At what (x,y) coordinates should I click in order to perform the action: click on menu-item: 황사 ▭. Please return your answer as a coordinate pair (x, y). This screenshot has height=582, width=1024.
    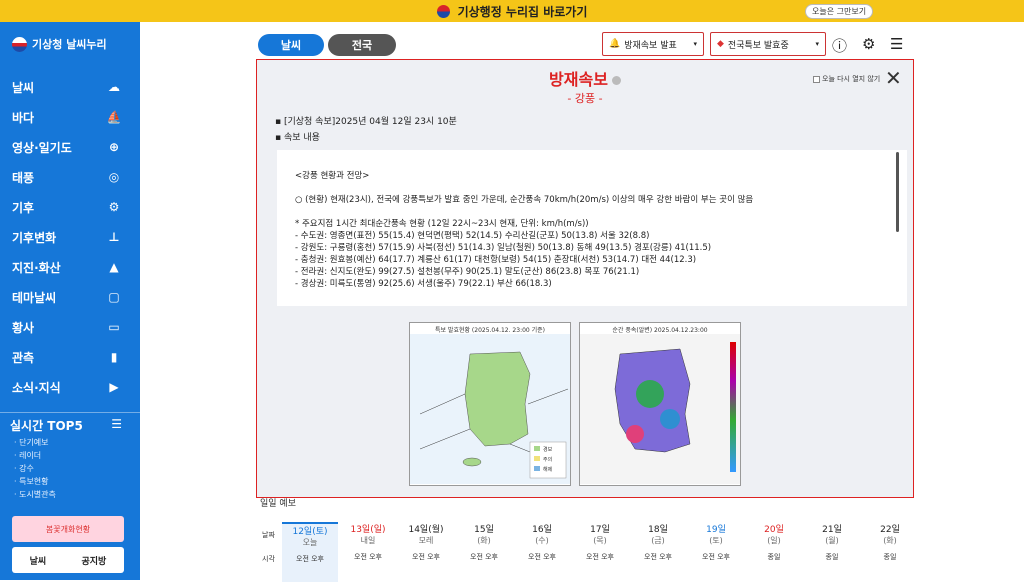
    Looking at the image, I should click on (70, 327).